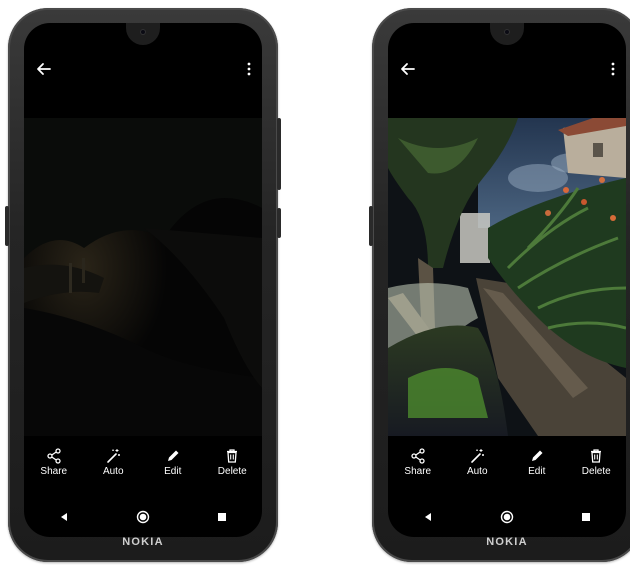 The width and height of the screenshot is (630, 565). Describe the element at coordinates (279, 154) in the screenshot. I see `side-button` at that location.